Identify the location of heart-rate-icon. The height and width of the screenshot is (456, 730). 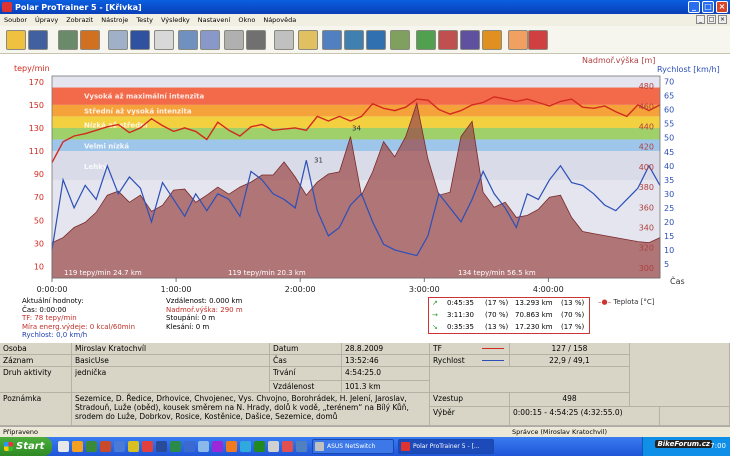
(538, 40).